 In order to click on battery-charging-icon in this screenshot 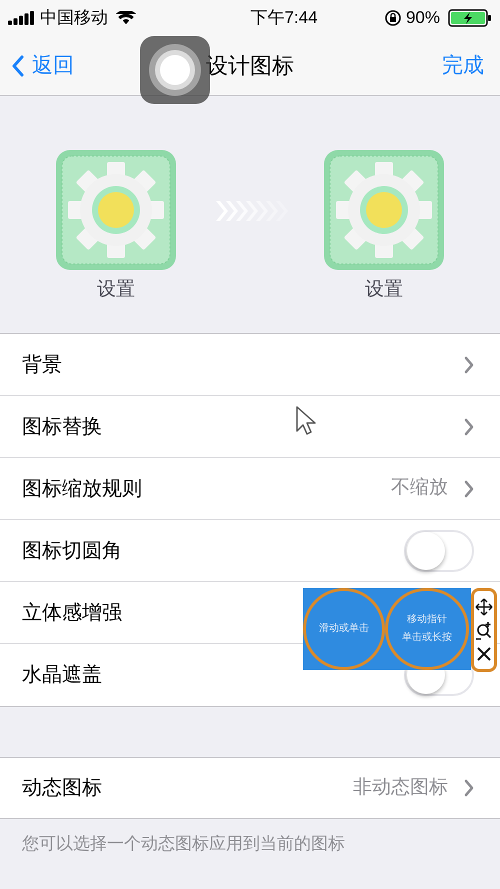, I will do `click(470, 18)`.